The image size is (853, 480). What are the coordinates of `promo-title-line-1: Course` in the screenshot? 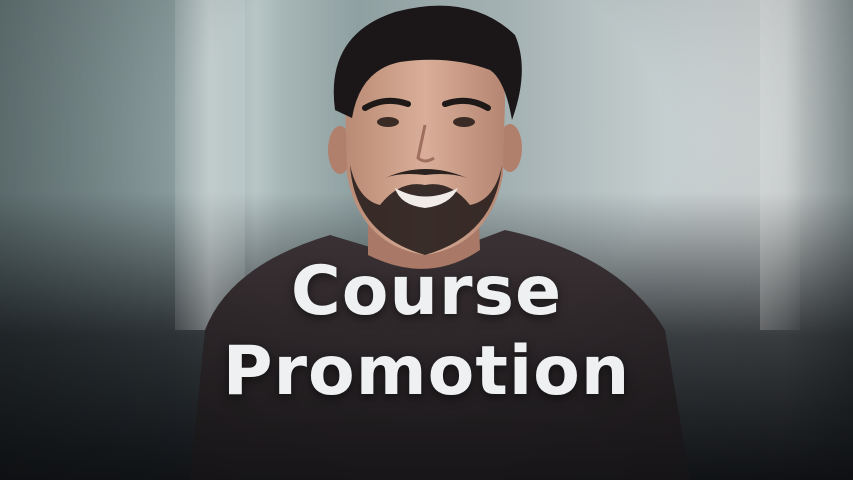 It's located at (426, 291).